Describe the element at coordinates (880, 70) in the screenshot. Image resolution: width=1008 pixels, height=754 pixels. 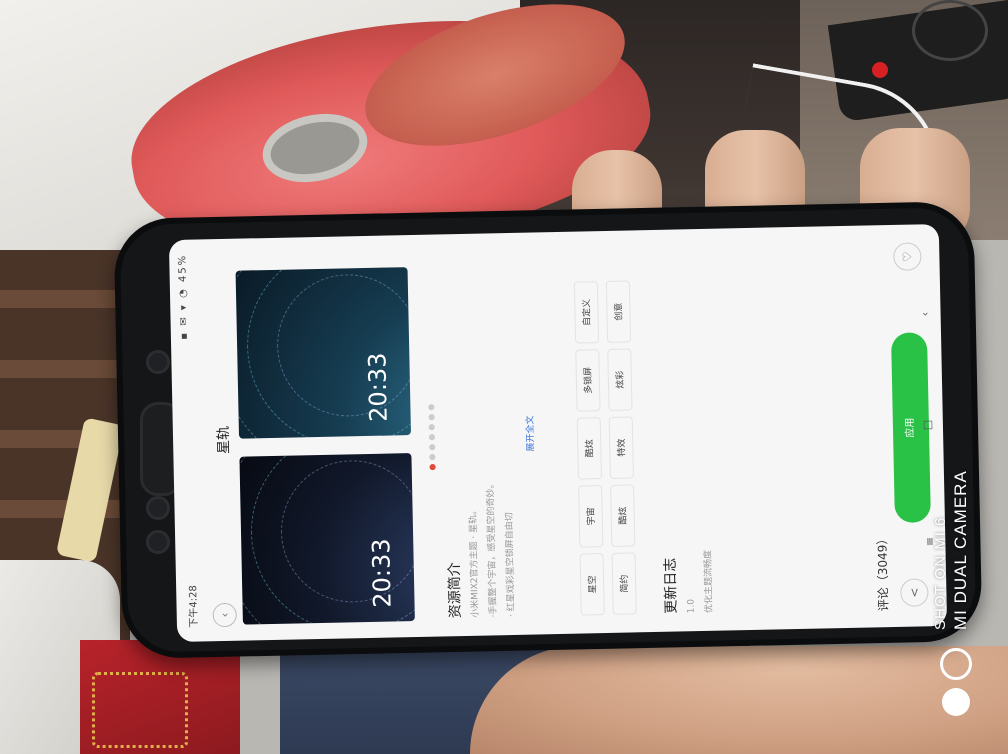
I see `remote-power-button` at that location.